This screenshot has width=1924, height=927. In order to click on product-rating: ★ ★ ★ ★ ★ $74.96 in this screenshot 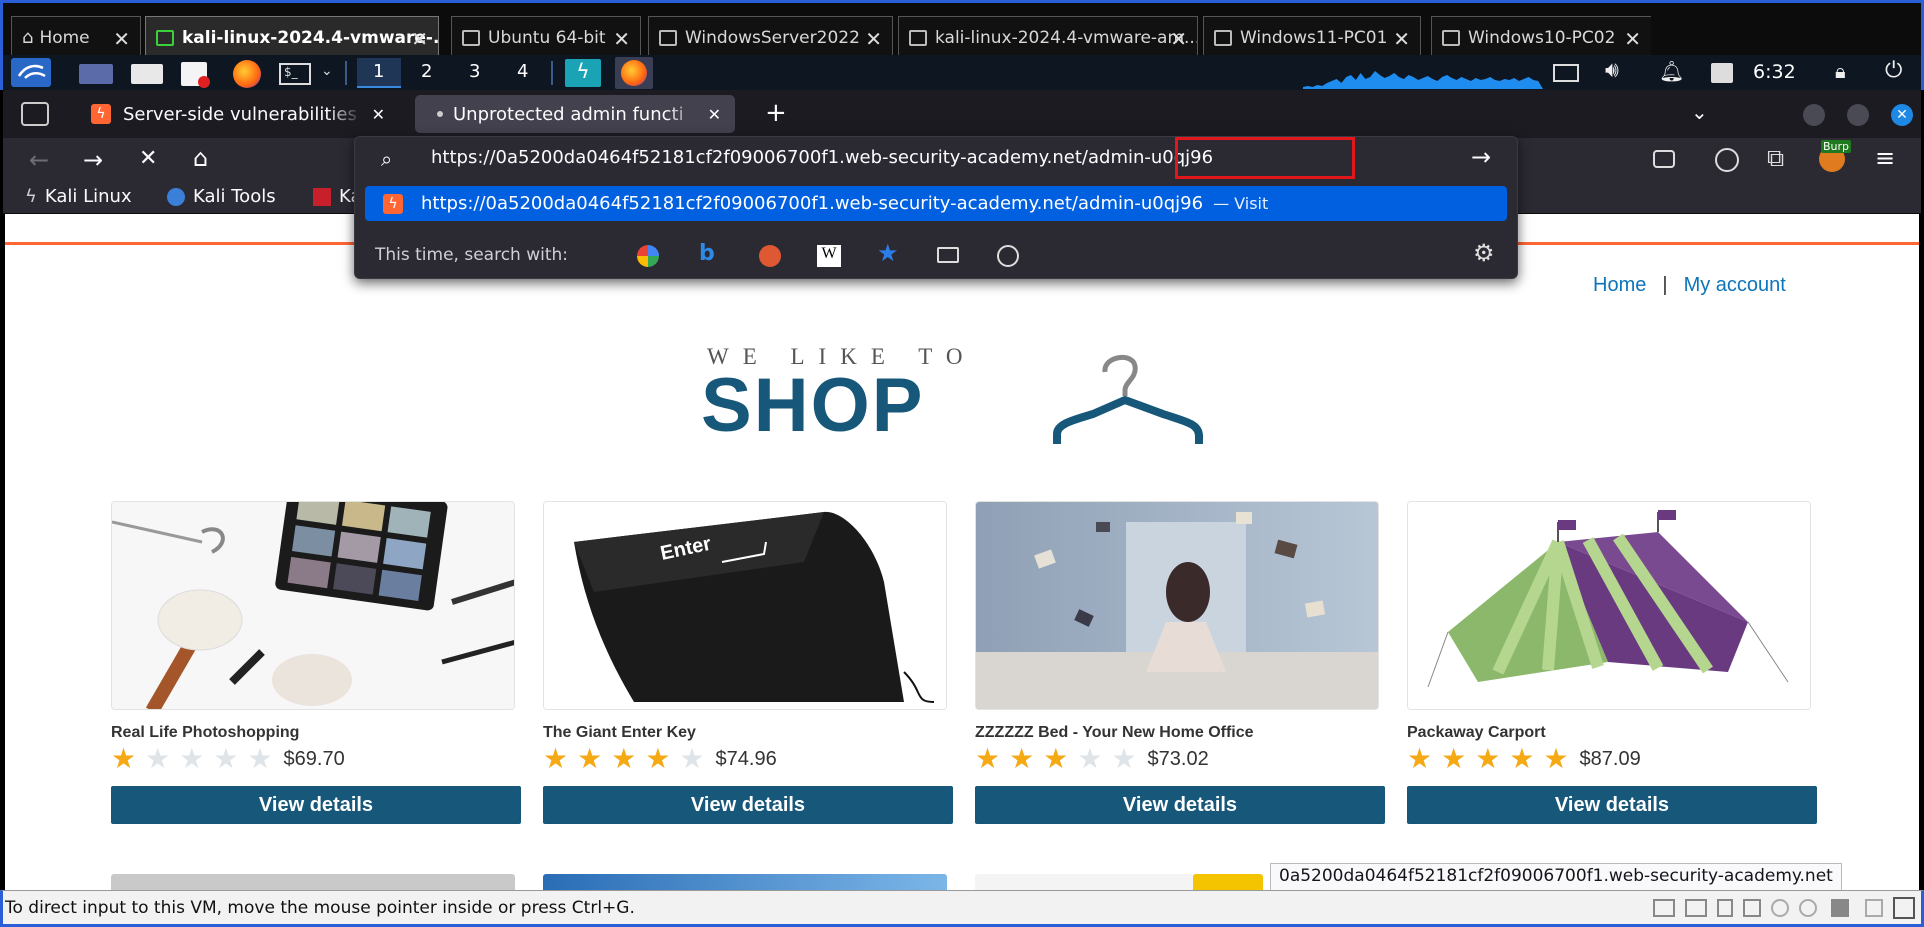, I will do `click(660, 759)`.